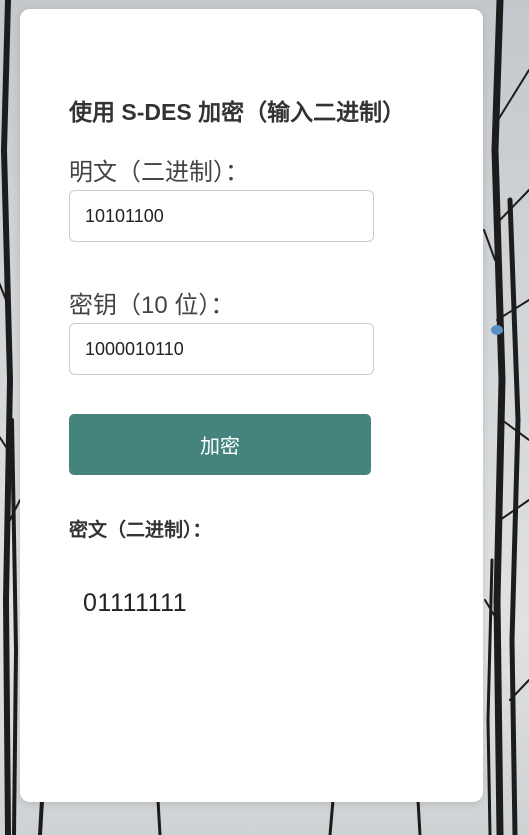 Image resolution: width=529 pixels, height=835 pixels. Describe the element at coordinates (159, 172) in the screenshot. I see `plaintext-label: 明文（二进制）：` at that location.